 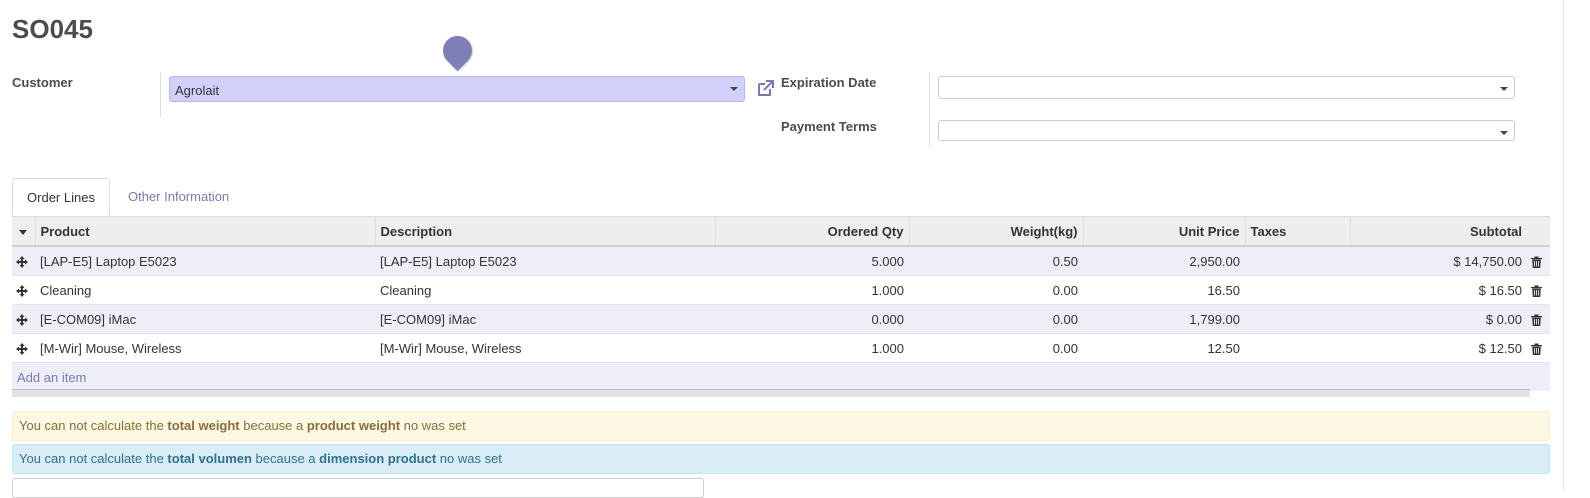 What do you see at coordinates (811, 231) in the screenshot?
I see `column-ordered-qty: Ordered Qty` at bounding box center [811, 231].